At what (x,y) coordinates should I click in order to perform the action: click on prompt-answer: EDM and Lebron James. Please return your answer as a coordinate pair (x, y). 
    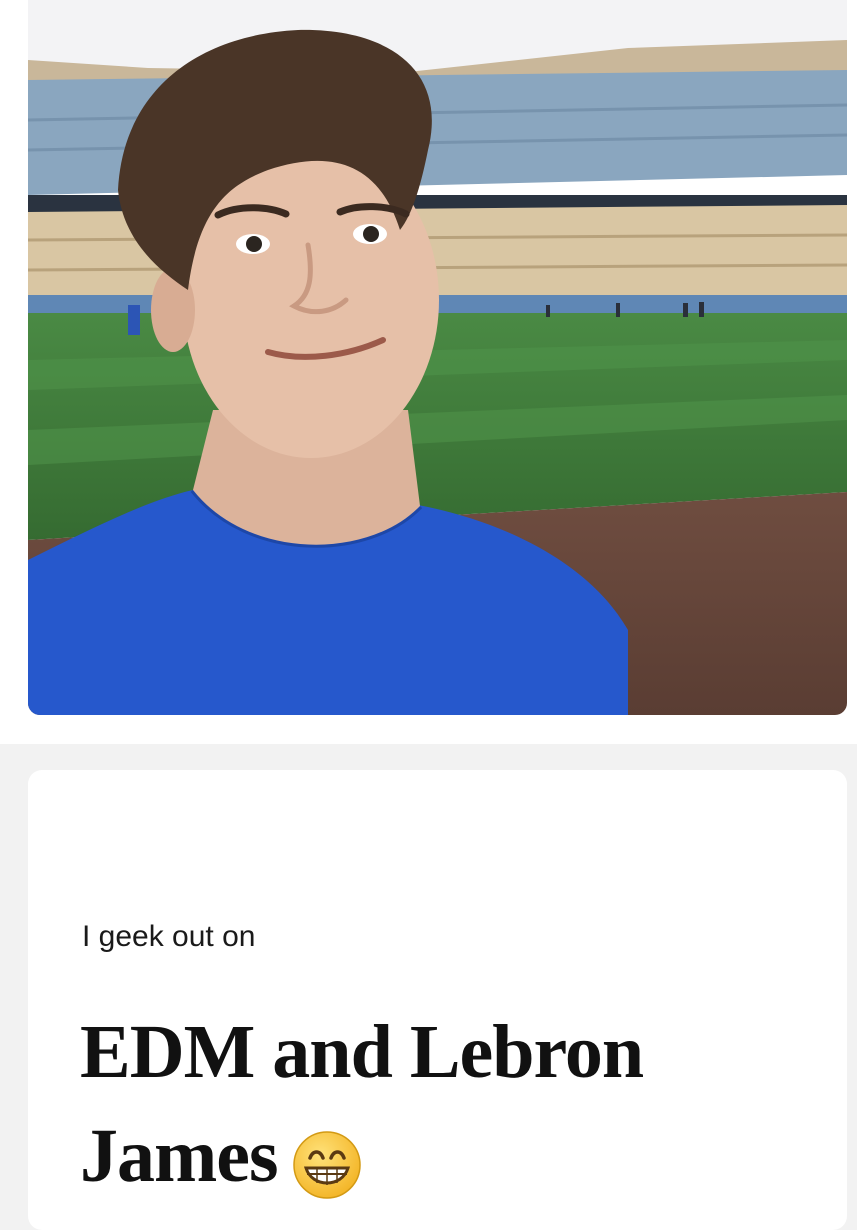
    Looking at the image, I should click on (430, 1104).